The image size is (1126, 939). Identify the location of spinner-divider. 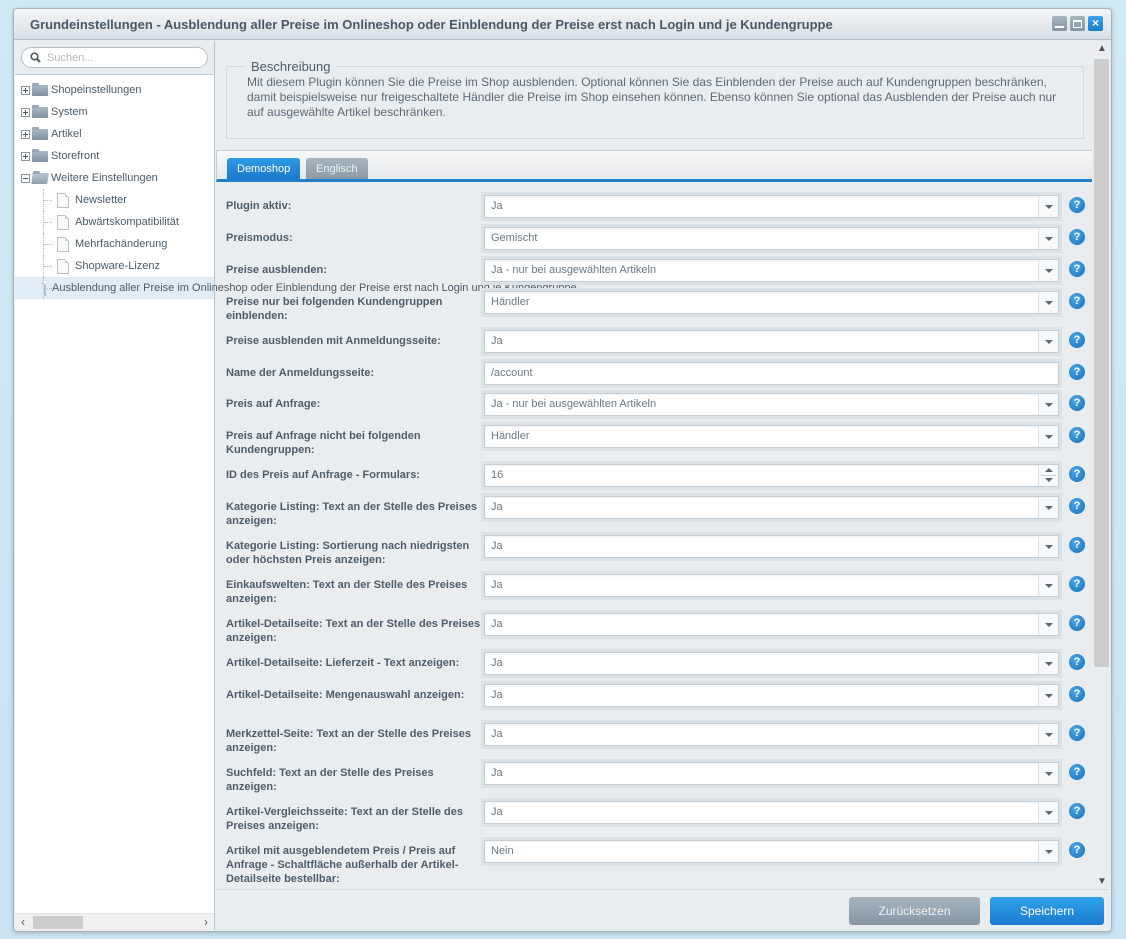
(1048, 475).